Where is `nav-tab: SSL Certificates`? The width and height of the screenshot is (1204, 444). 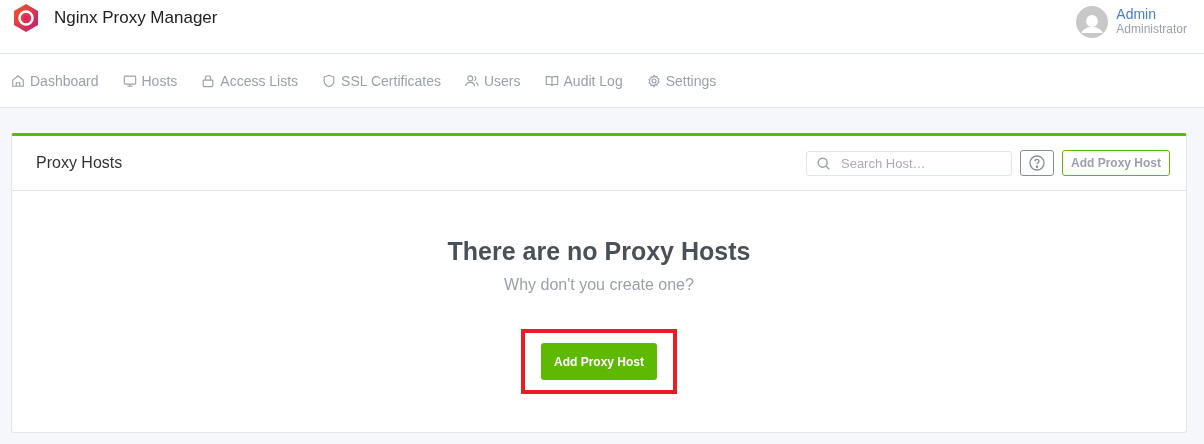
nav-tab: SSL Certificates is located at coordinates (381, 80).